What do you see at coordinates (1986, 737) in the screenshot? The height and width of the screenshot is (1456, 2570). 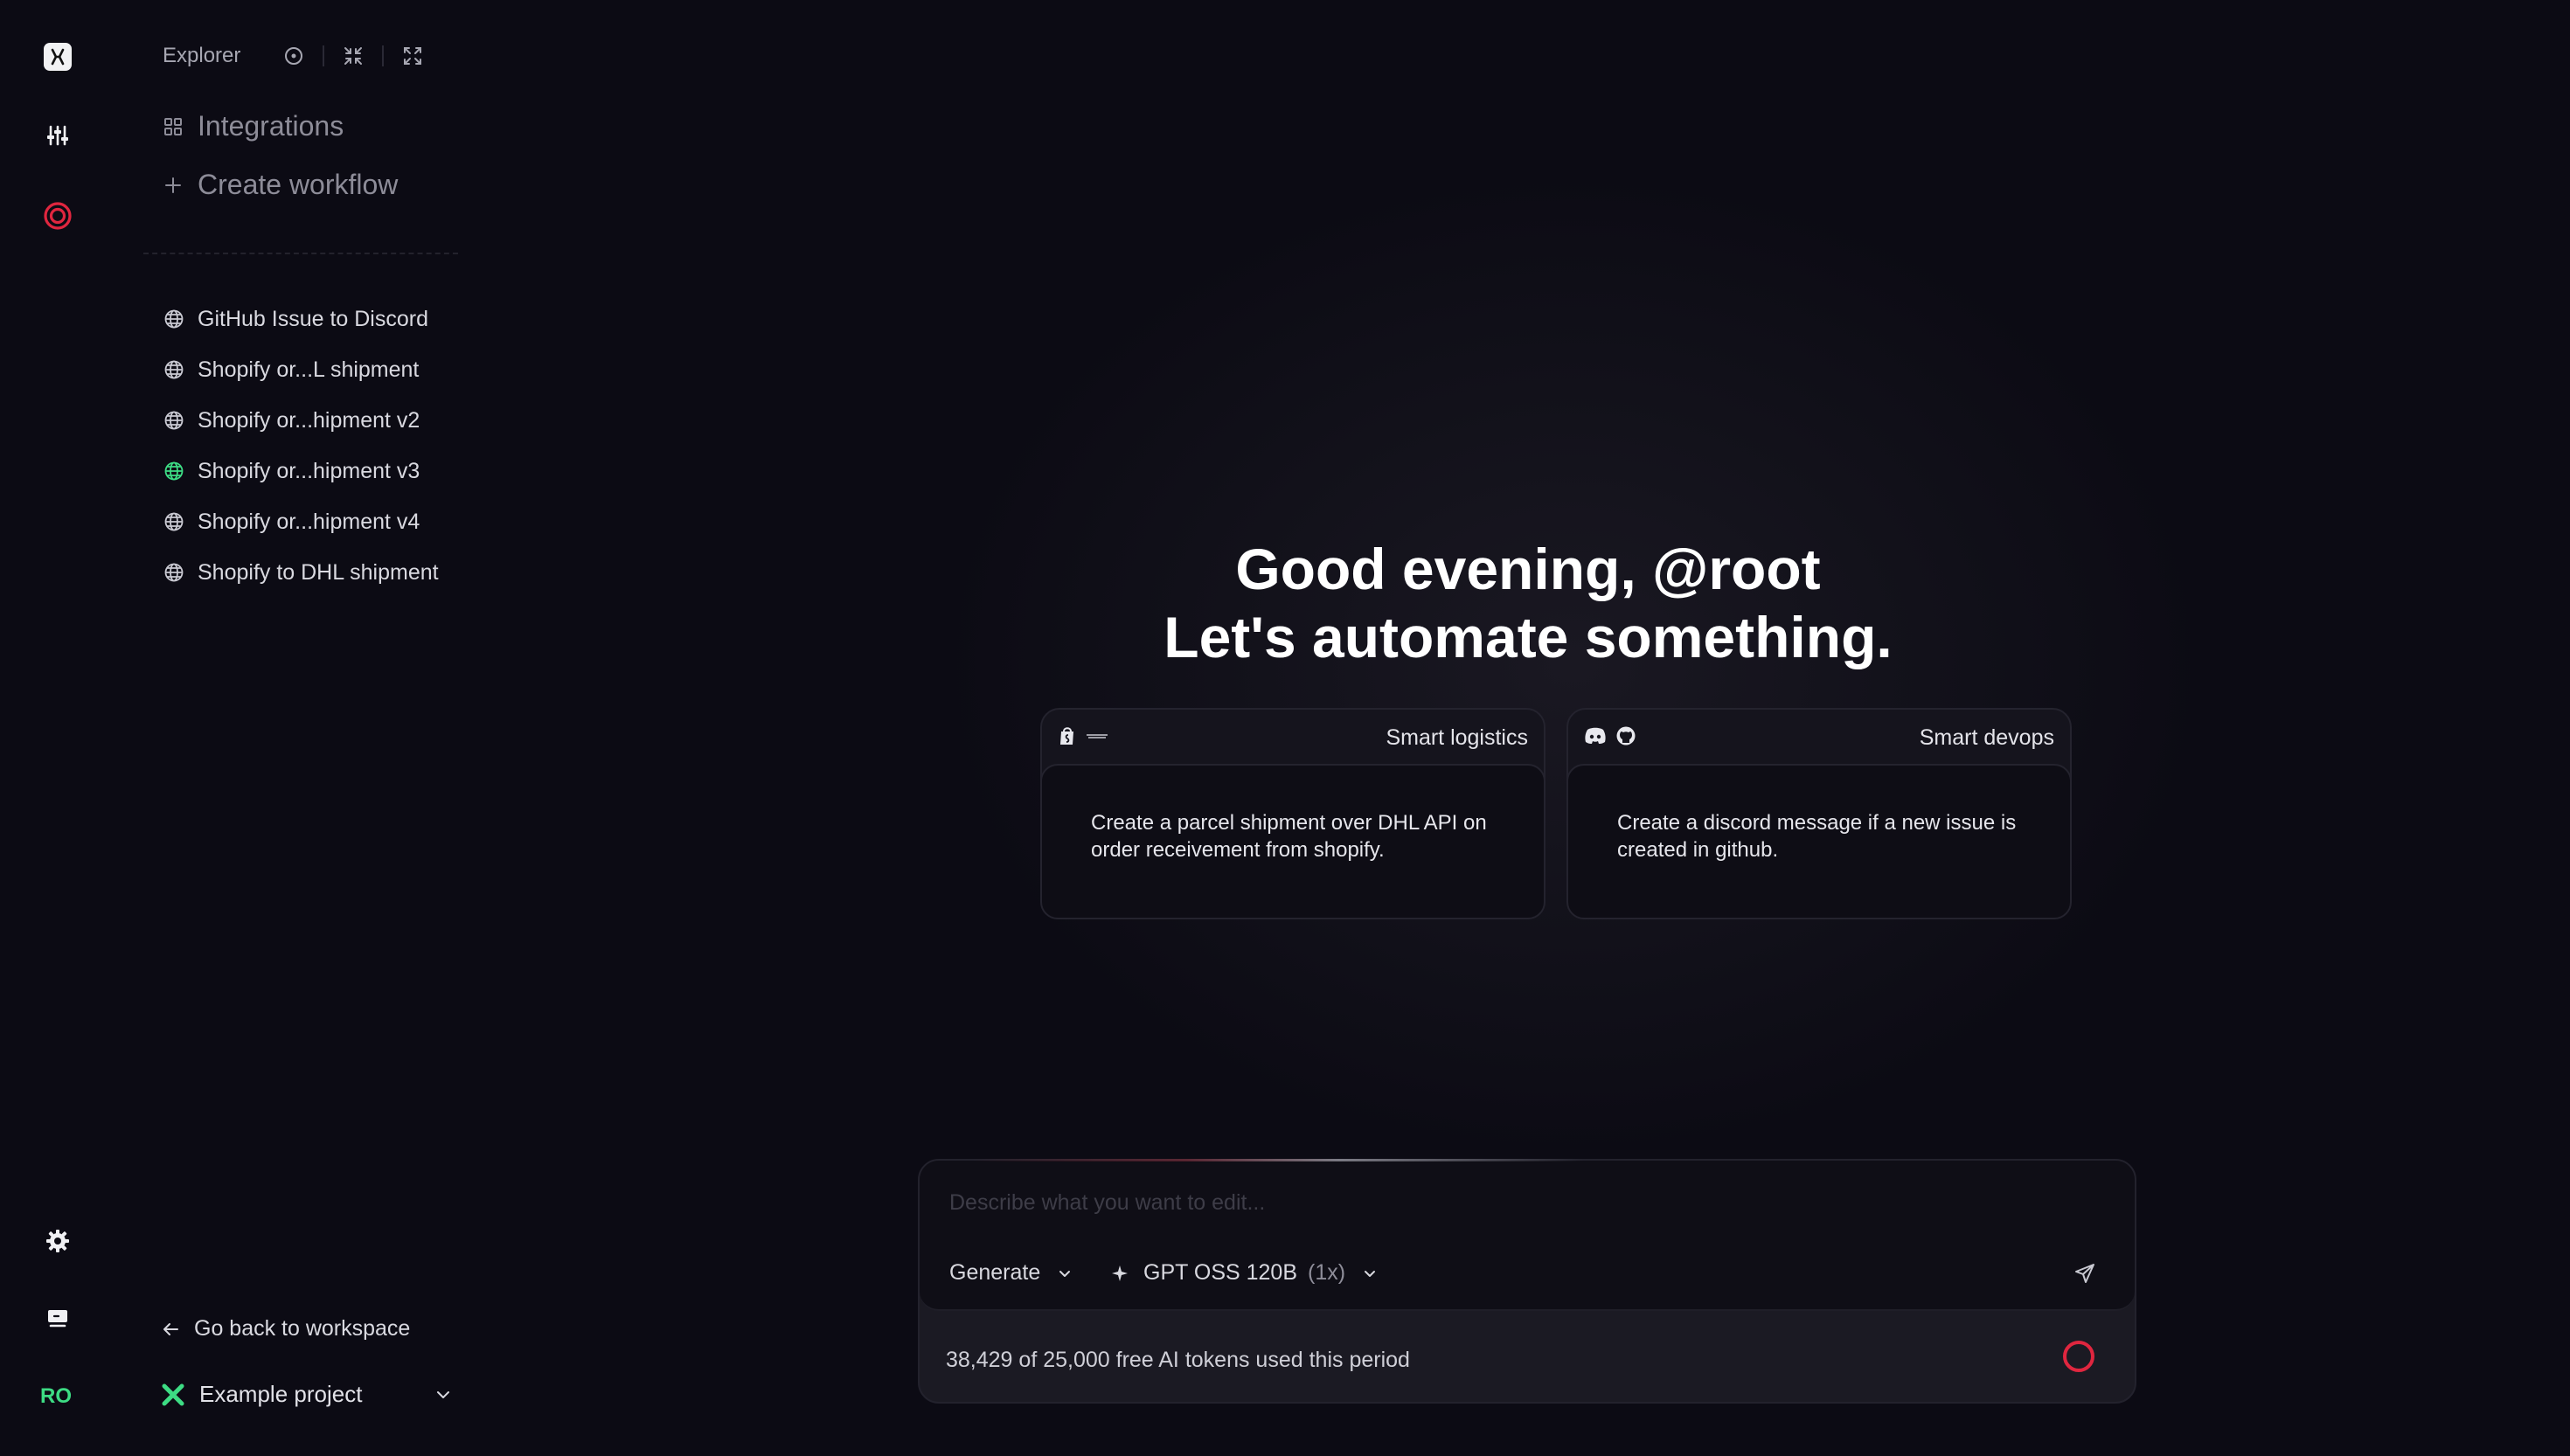 I see `card-title: Smart devops` at bounding box center [1986, 737].